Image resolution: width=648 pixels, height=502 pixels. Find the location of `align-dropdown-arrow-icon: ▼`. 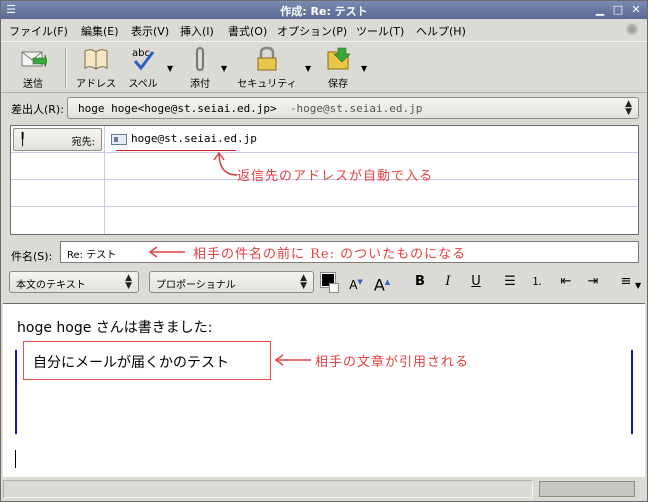

align-dropdown-arrow-icon: ▼ is located at coordinates (638, 285).